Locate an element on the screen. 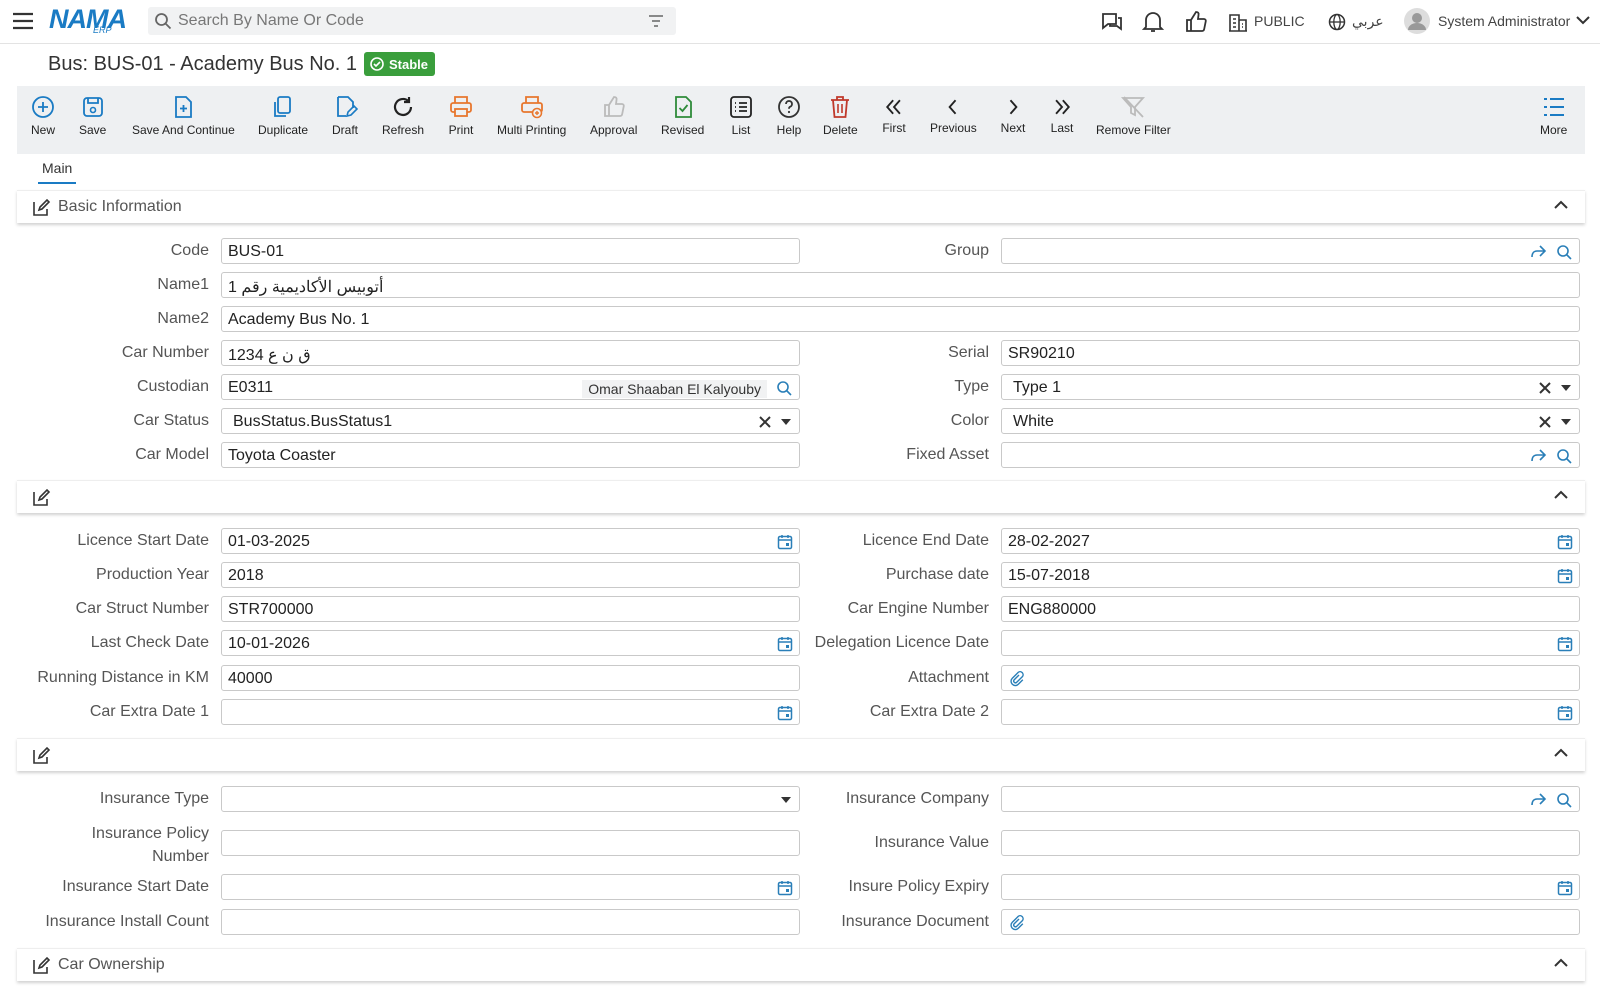 This screenshot has width=1600, height=1000. public-label: PUBLIC is located at coordinates (1279, 21).